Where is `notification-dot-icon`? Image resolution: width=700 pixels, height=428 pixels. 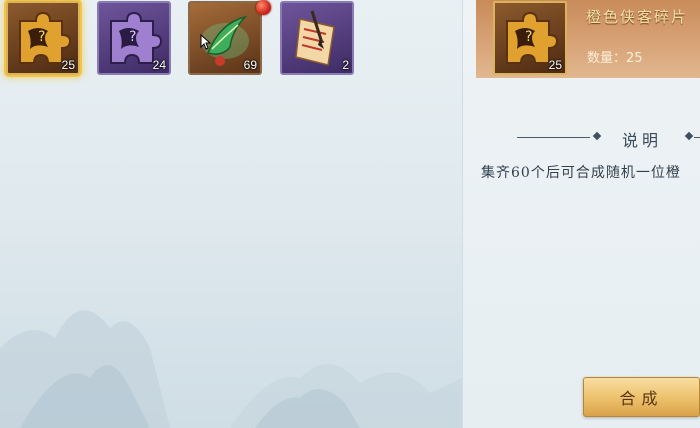 notification-dot-icon is located at coordinates (263, 7).